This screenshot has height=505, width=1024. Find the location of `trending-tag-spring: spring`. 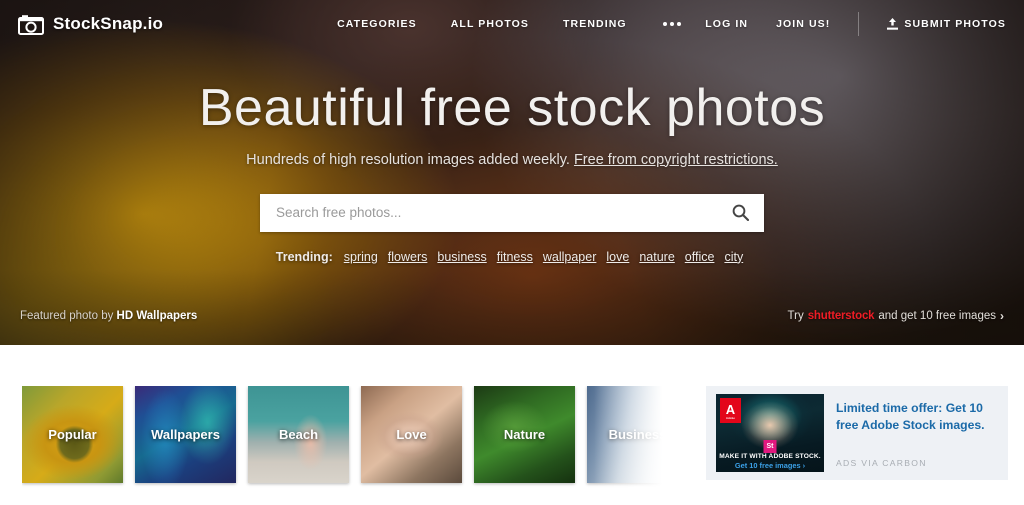

trending-tag-spring: spring is located at coordinates (361, 257).